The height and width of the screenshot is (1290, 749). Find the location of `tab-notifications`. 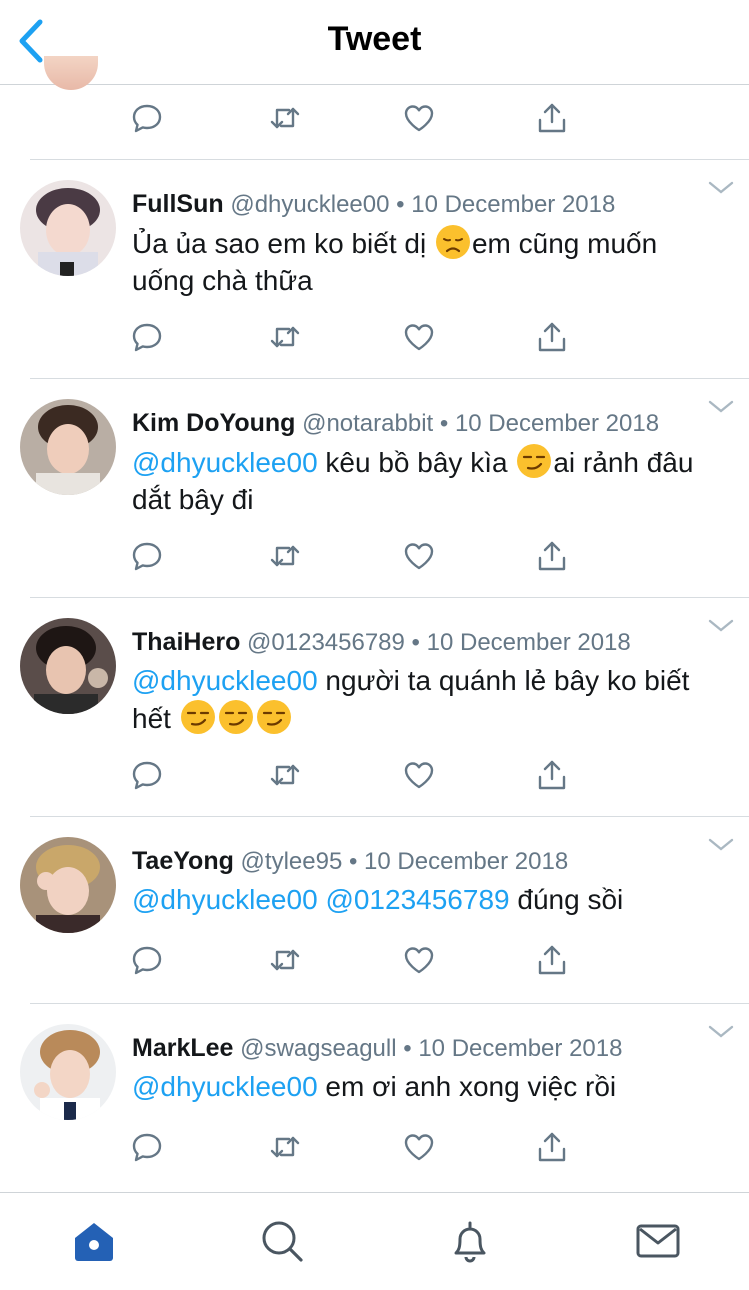

tab-notifications is located at coordinates (470, 1241).